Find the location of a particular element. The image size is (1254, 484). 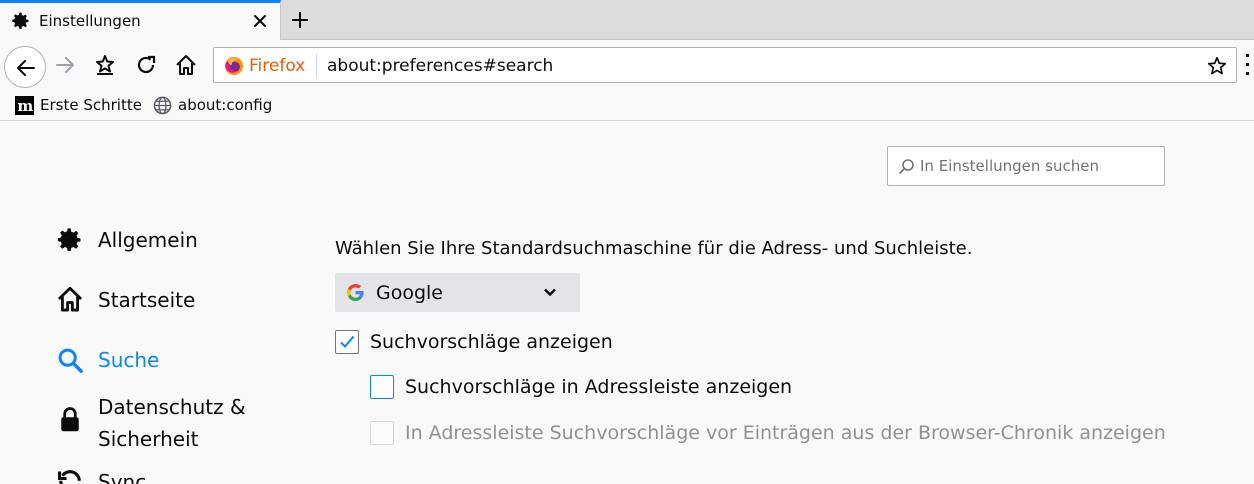

google-g-icon is located at coordinates (355, 292).